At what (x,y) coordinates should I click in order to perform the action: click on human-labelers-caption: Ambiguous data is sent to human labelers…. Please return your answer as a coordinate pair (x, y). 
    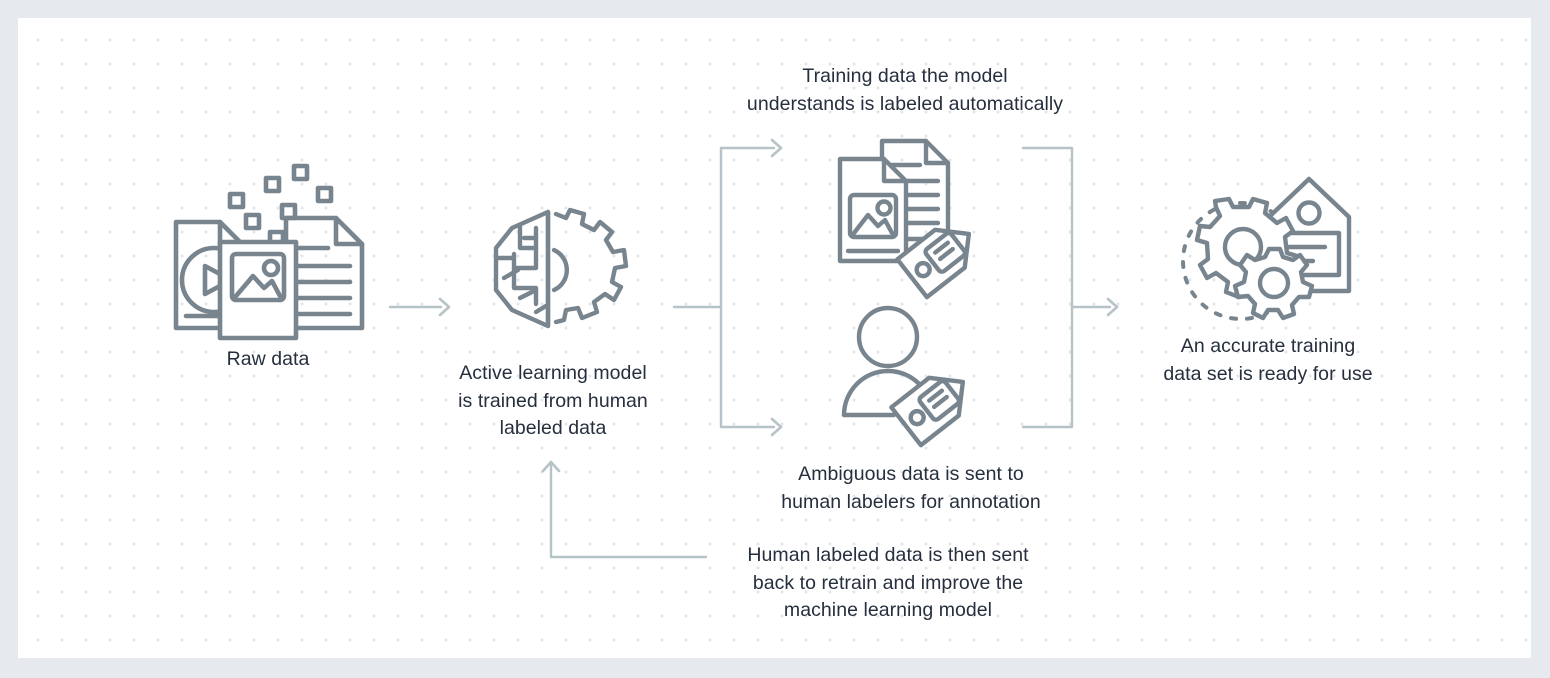
    Looking at the image, I should click on (911, 488).